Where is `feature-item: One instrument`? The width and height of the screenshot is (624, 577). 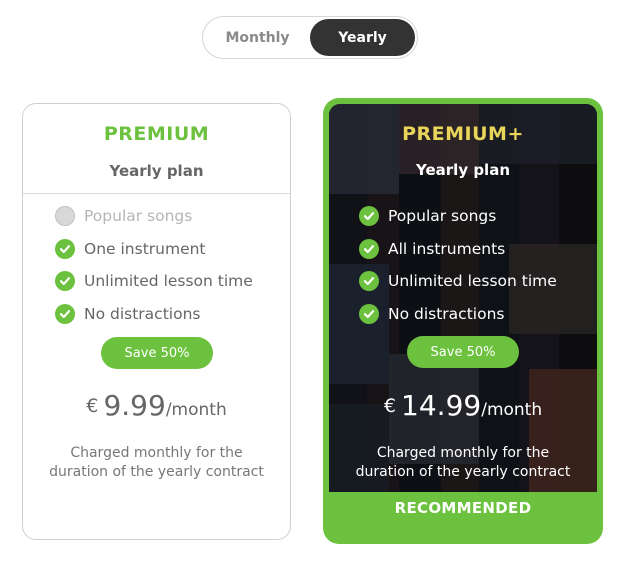
feature-item: One instrument is located at coordinates (154, 249).